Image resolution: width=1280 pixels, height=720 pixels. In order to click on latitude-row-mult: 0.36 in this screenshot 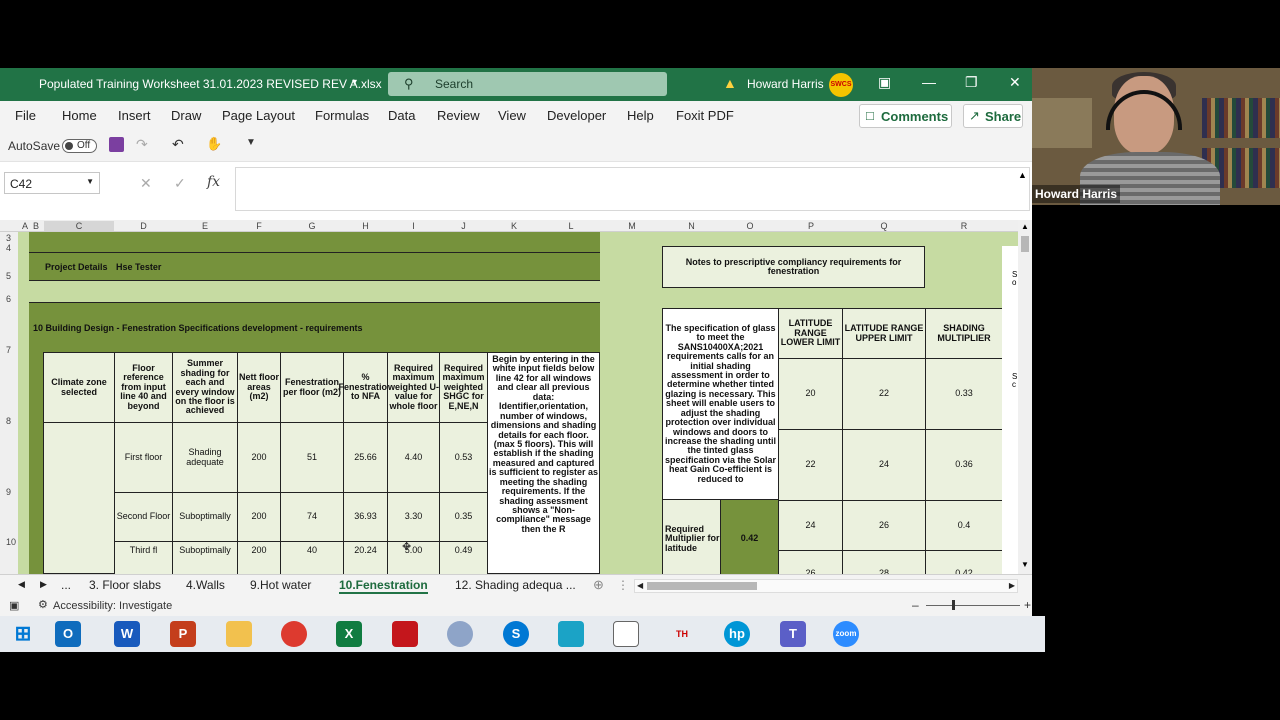, I will do `click(964, 465)`.